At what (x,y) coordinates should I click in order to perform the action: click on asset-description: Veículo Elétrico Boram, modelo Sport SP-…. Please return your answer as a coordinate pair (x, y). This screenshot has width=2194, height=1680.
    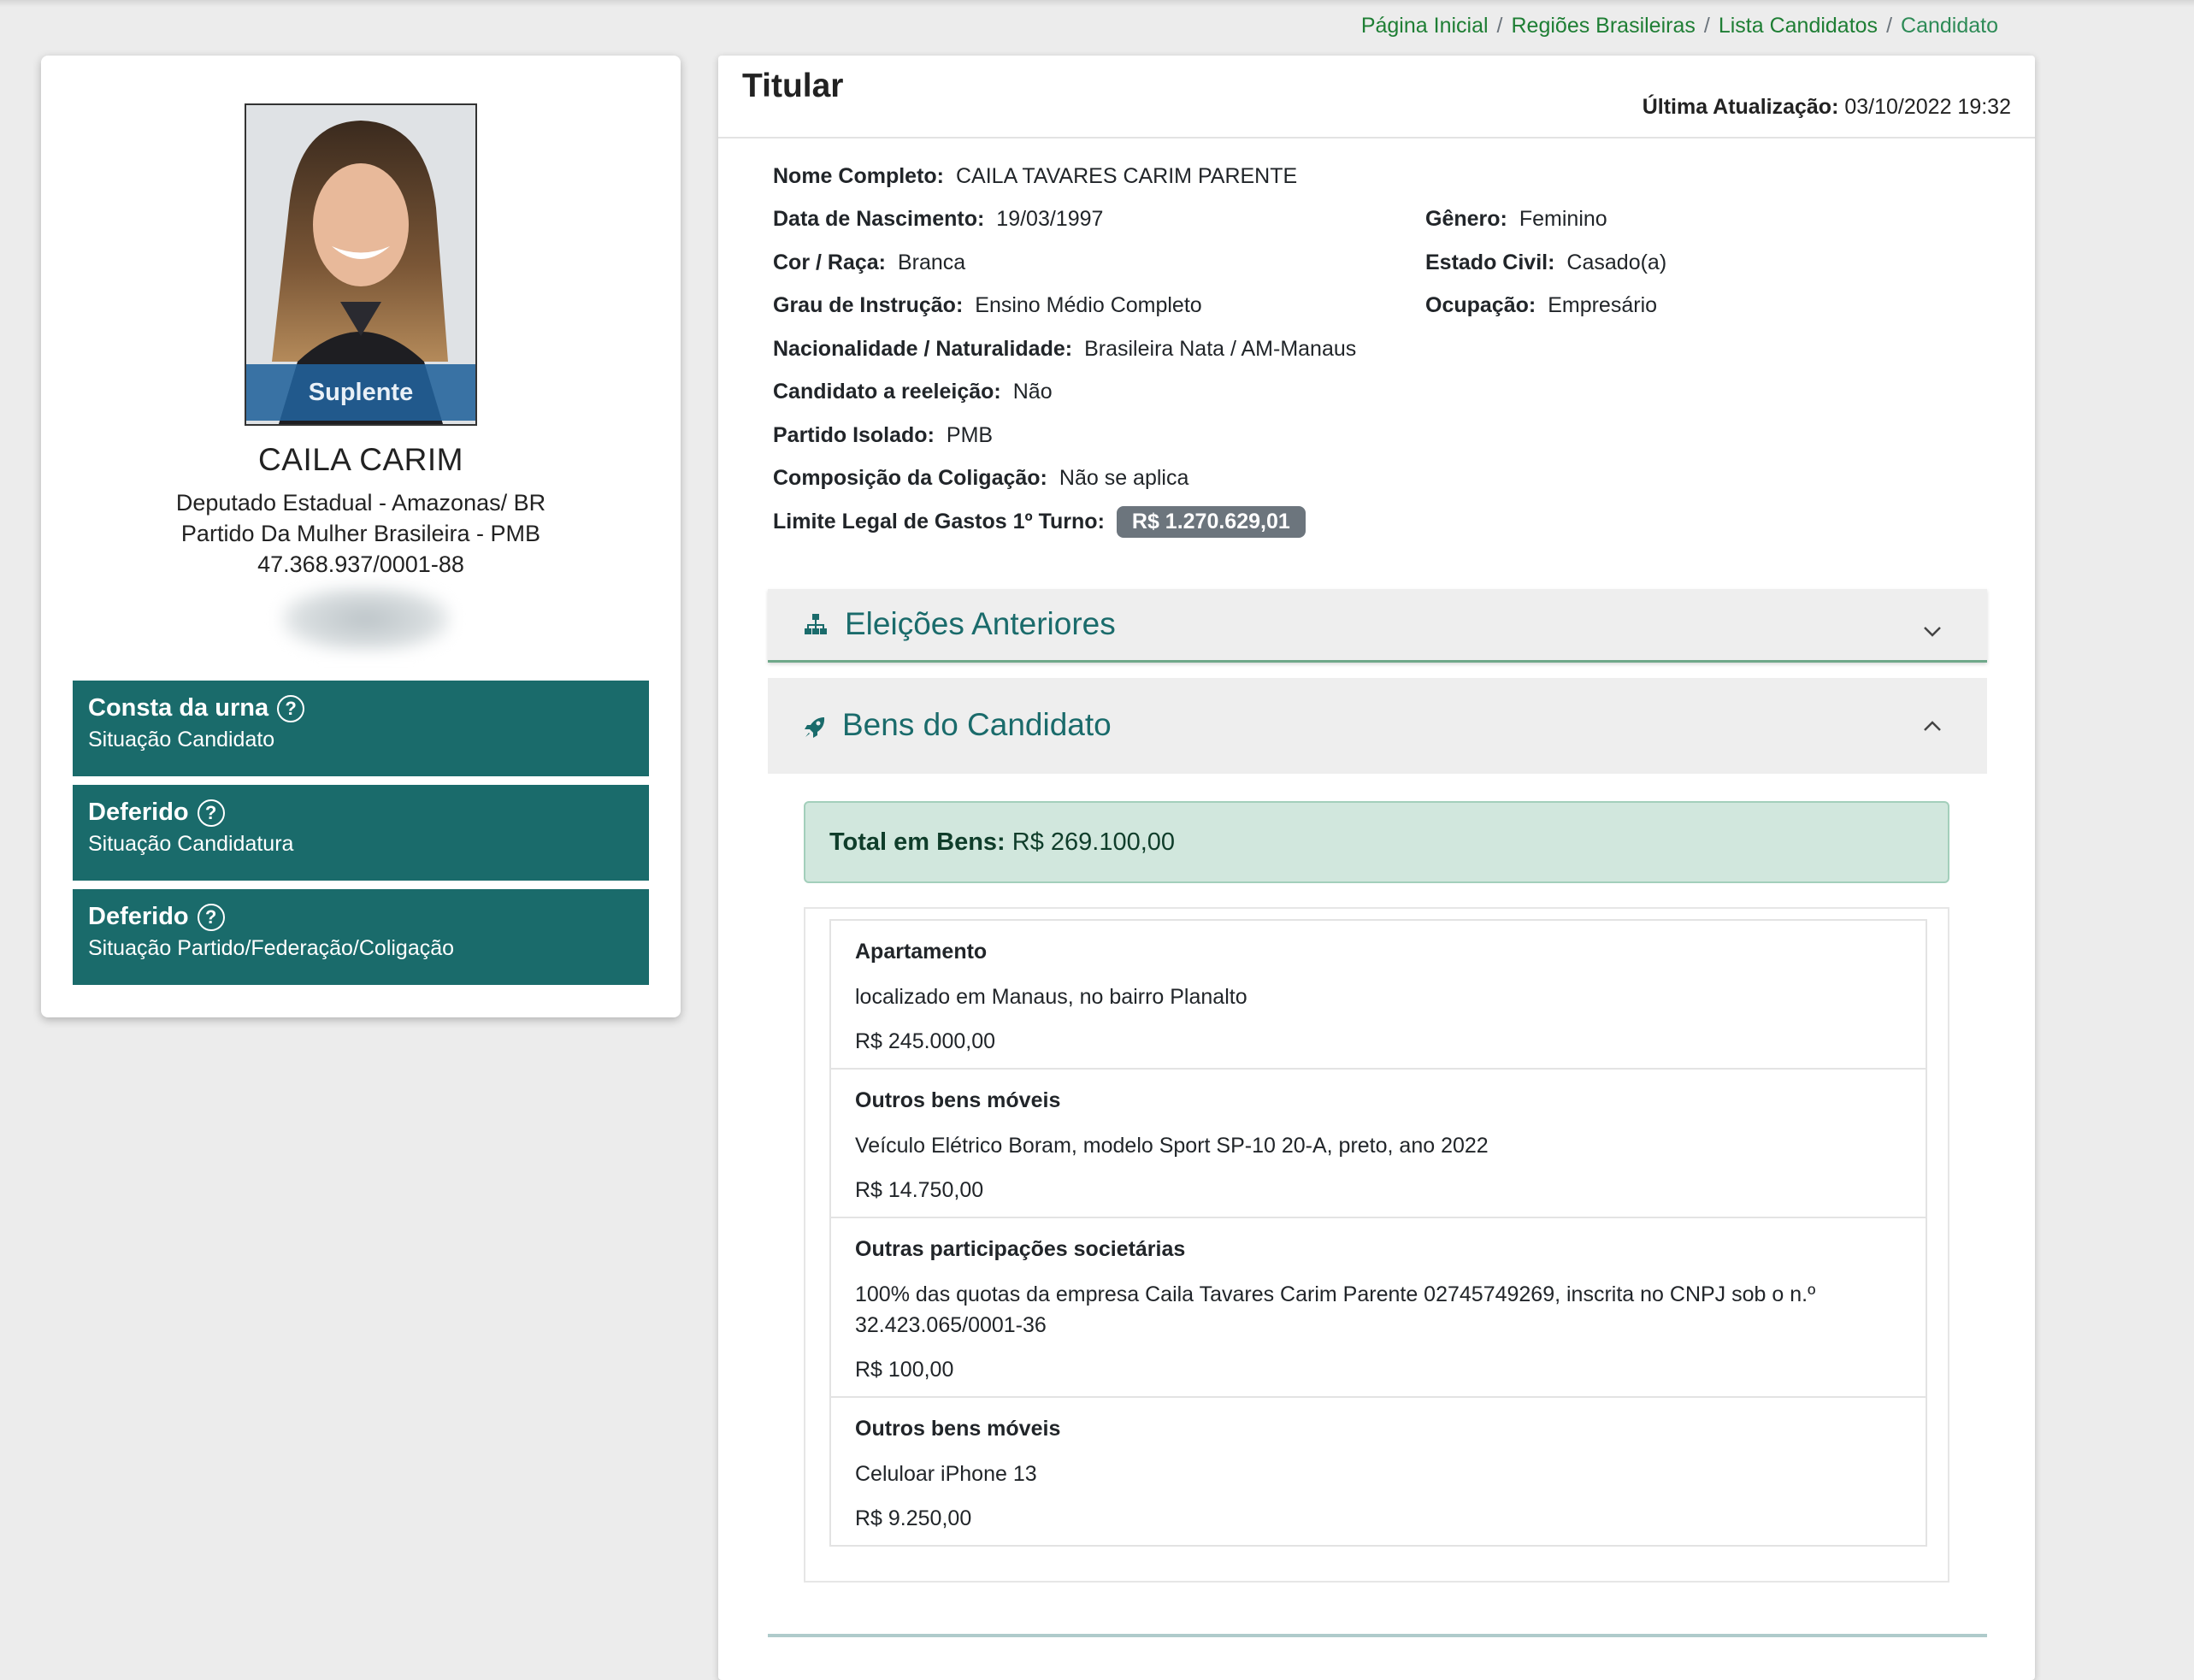
    Looking at the image, I should click on (1172, 1146).